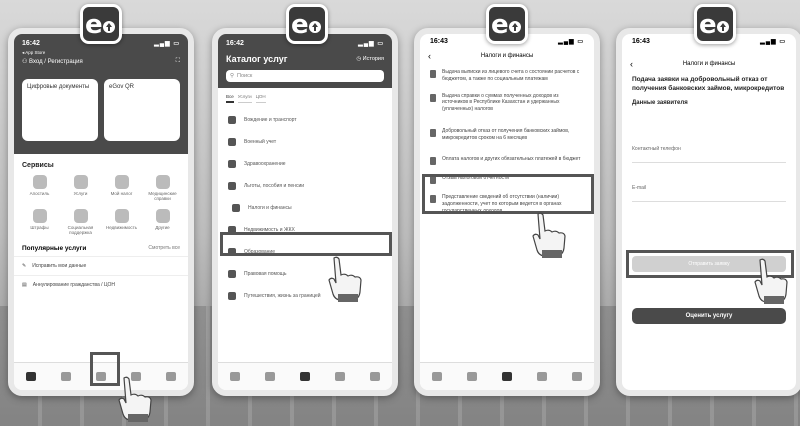 This screenshot has width=800, height=426. I want to click on qr-scan-icon: ⛶, so click(178, 61).